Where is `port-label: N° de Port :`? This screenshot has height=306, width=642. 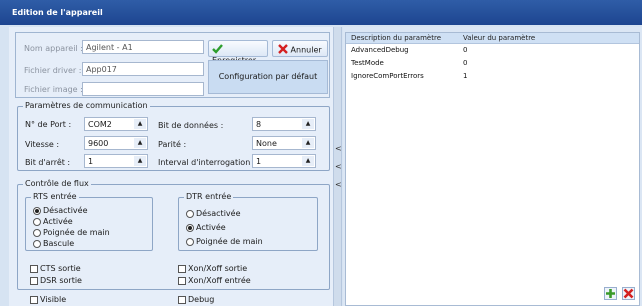
port-label: N° de Port : is located at coordinates (48, 124).